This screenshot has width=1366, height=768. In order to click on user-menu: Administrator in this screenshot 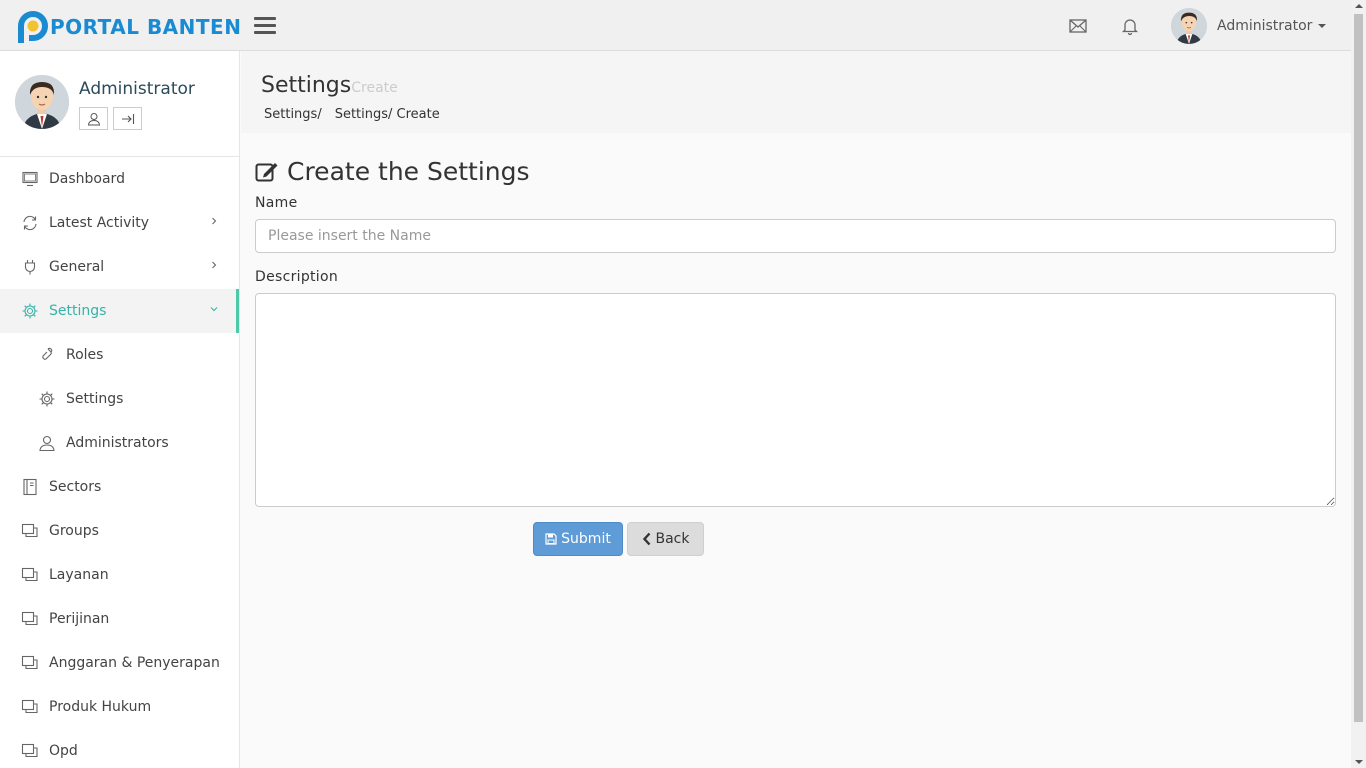, I will do `click(1249, 26)`.